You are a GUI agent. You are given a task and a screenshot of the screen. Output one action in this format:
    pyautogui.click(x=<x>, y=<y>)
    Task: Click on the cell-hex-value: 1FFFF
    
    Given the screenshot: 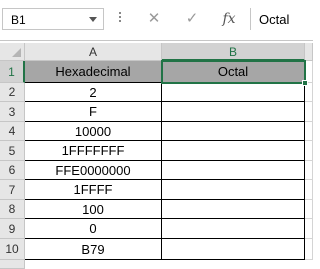 What is the action you would take?
    pyautogui.click(x=93, y=190)
    